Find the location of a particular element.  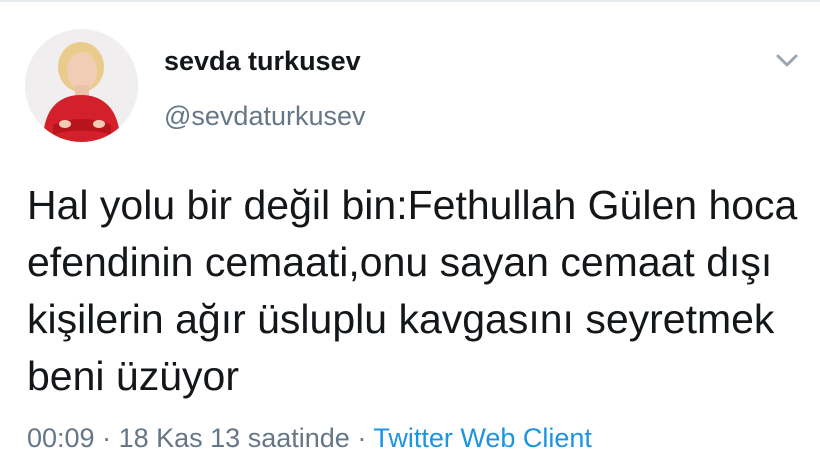

avatar is located at coordinates (81, 85).